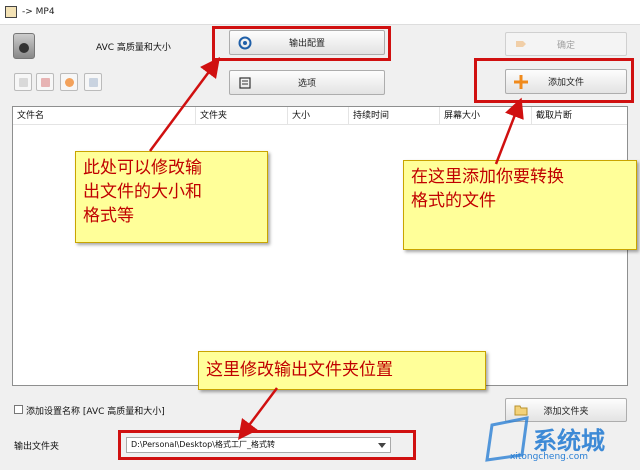  I want to click on output-config-label: 输出配置, so click(306, 44).